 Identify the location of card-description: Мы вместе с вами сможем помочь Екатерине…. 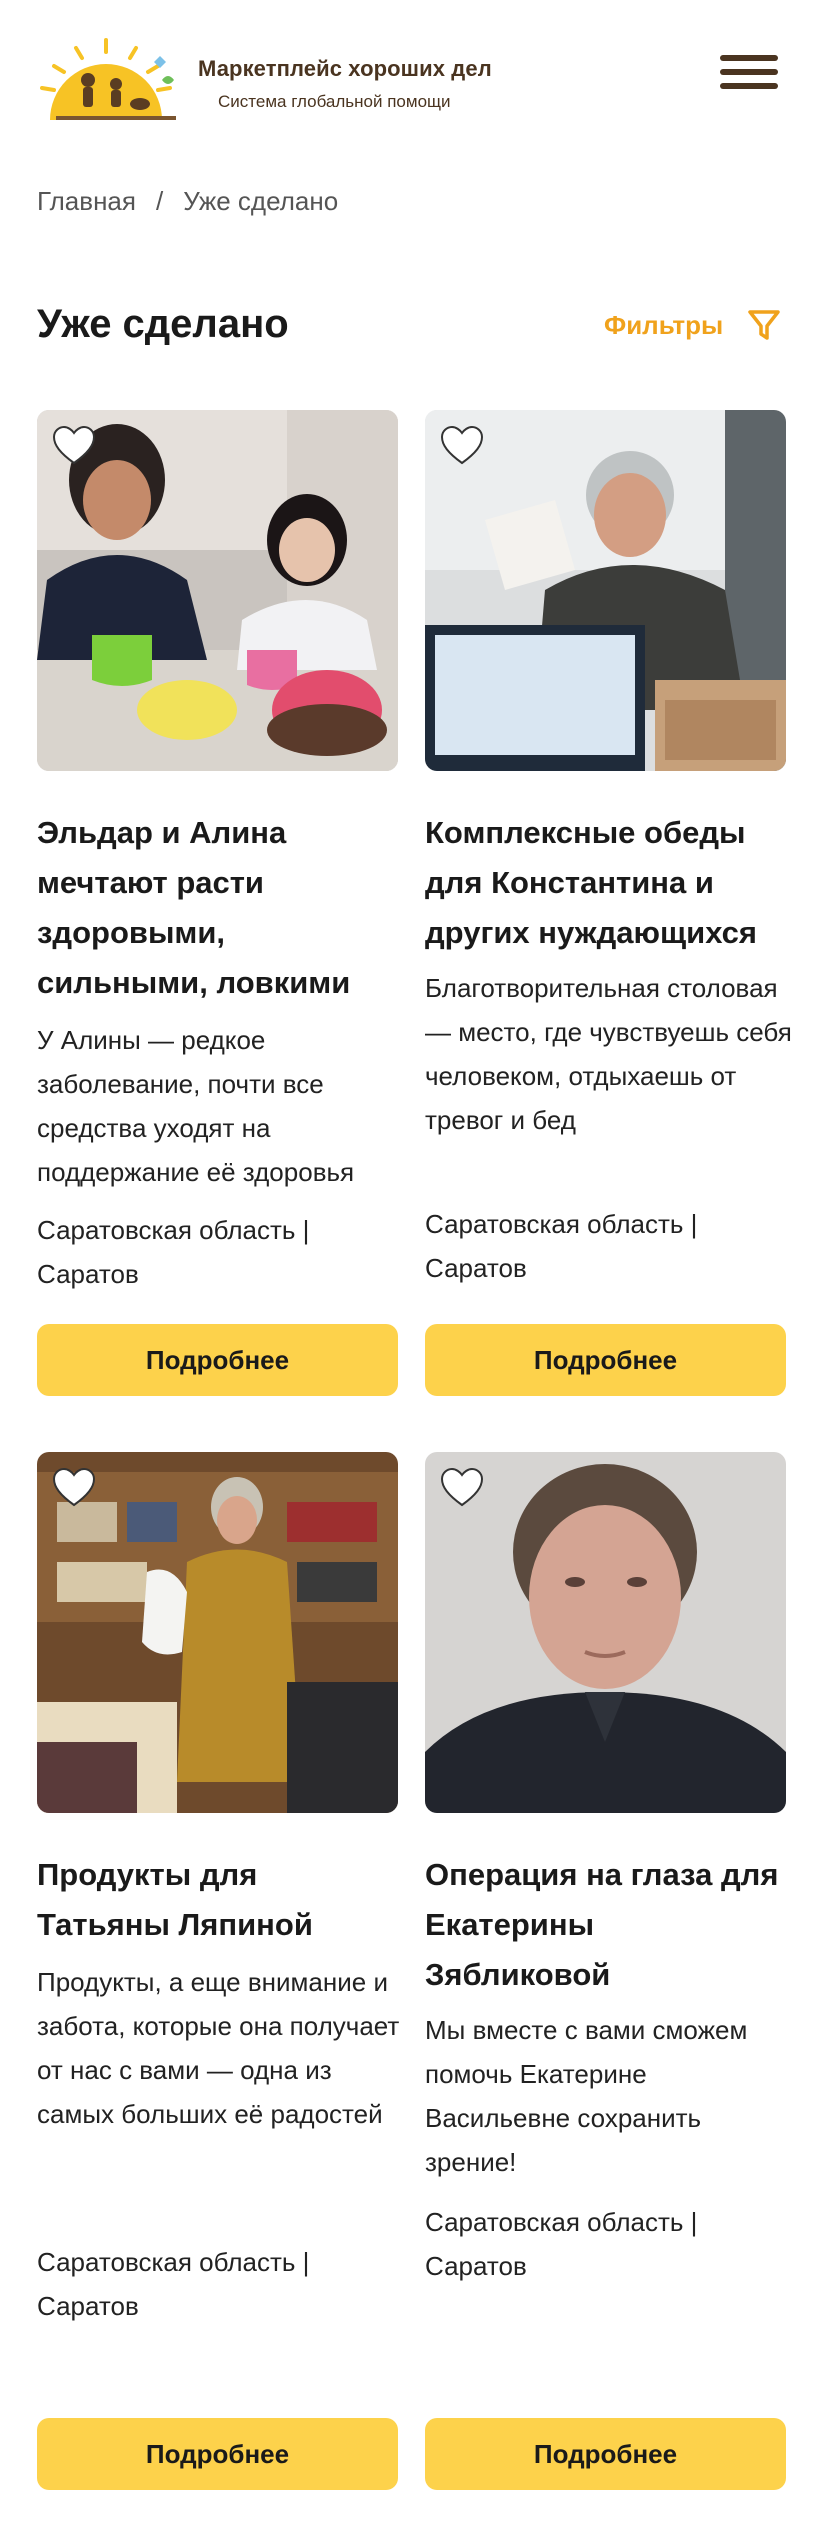
(586, 2096).